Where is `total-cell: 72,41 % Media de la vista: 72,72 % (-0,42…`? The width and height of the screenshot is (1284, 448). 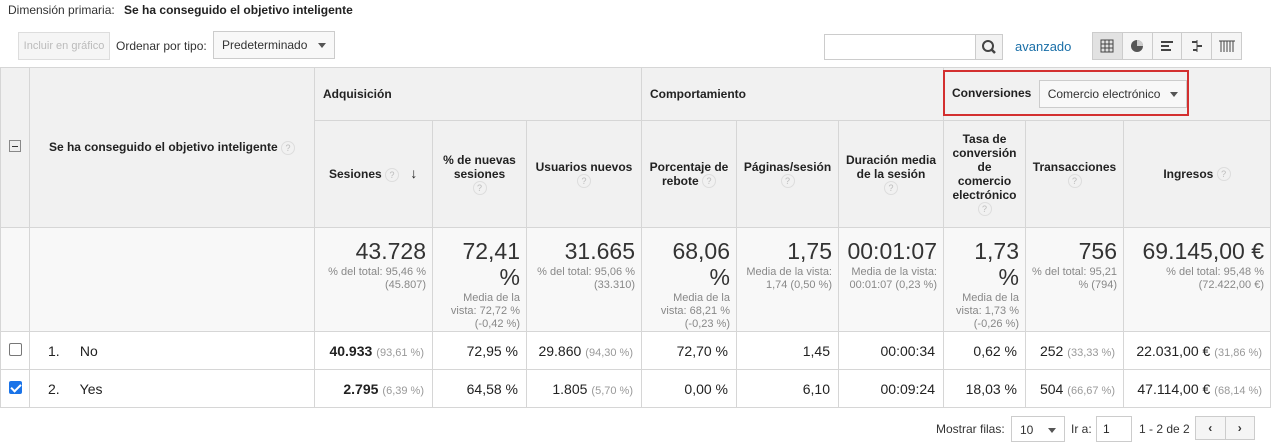
total-cell: 72,41 % Media de la vista: 72,72 % (-0,42… is located at coordinates (479, 279).